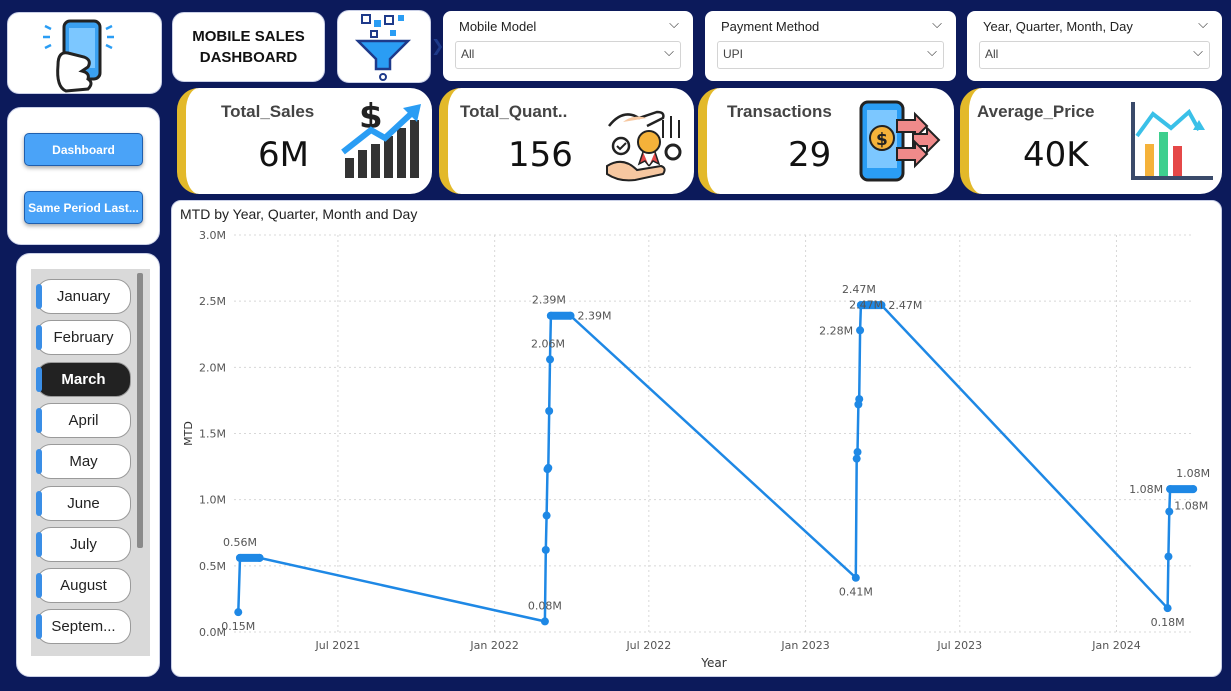 The width and height of the screenshot is (1231, 691). Describe the element at coordinates (83, 379) in the screenshot. I see `month-item-march: March` at that location.